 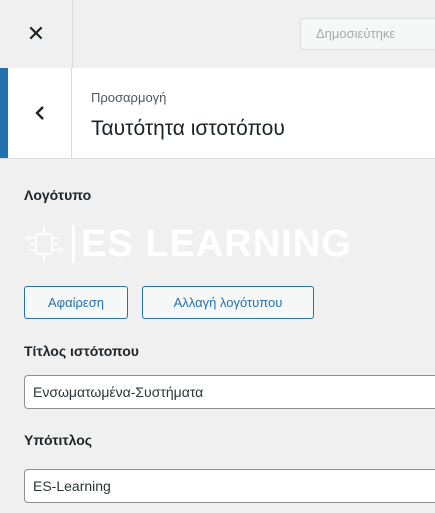 What do you see at coordinates (229, 486) in the screenshot?
I see `tagline-input` at bounding box center [229, 486].